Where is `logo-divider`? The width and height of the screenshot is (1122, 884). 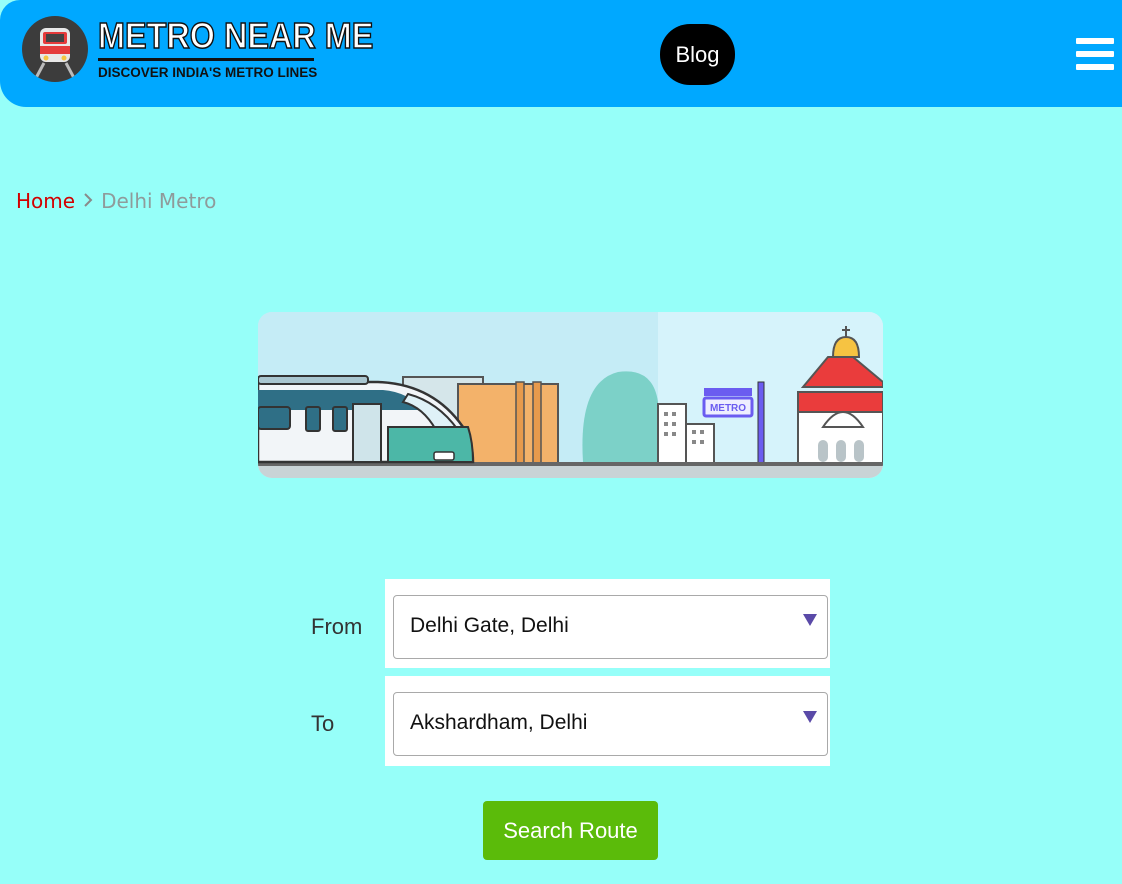
logo-divider is located at coordinates (206, 59).